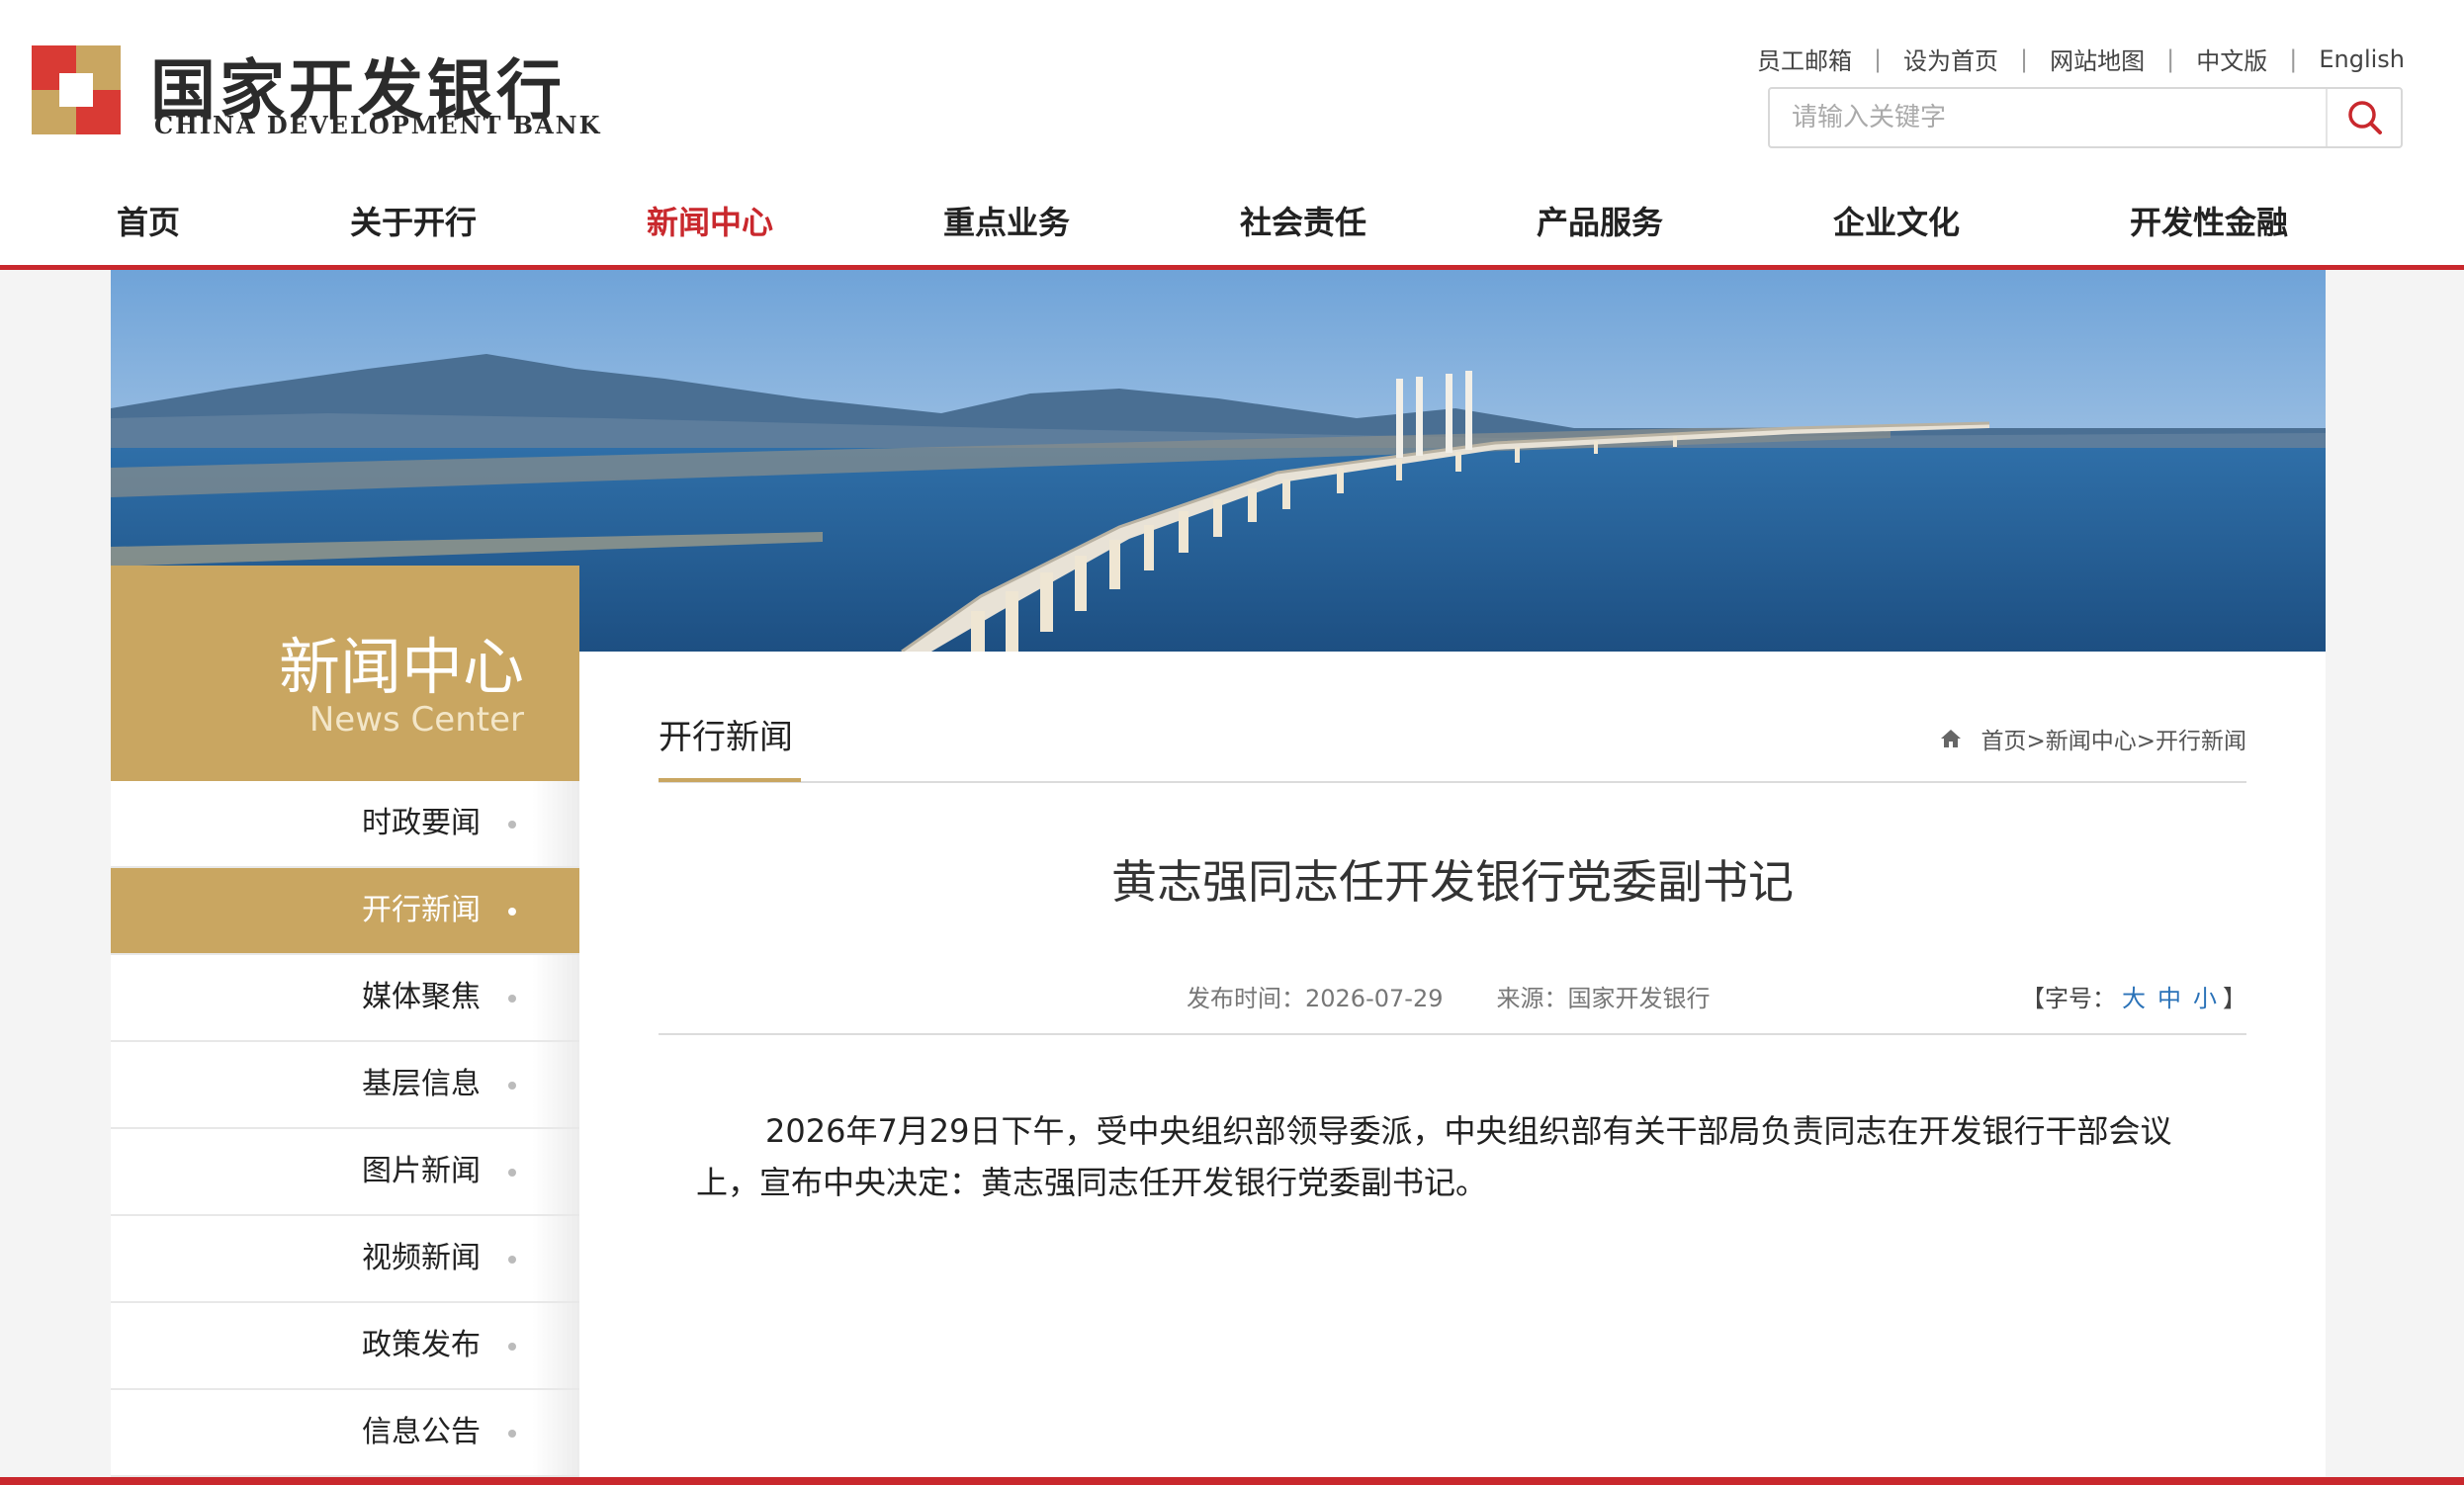 The height and width of the screenshot is (1485, 2464). Describe the element at coordinates (1951, 738) in the screenshot. I see `home-icon` at that location.